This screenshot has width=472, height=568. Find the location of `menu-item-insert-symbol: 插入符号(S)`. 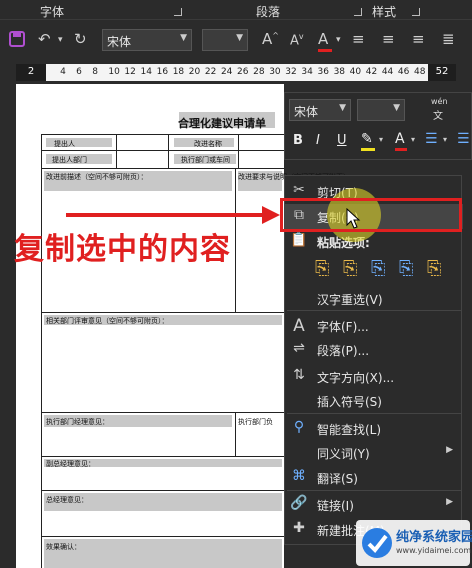

menu-item-insert-symbol: 插入符号(S) is located at coordinates (374, 400).